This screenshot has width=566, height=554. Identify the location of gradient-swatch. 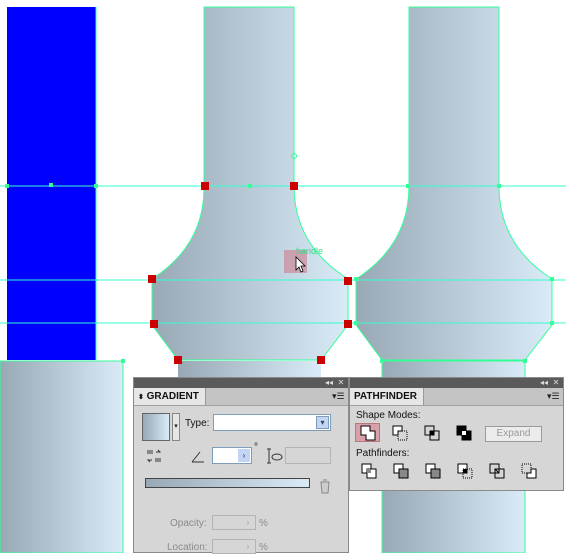
(156, 427).